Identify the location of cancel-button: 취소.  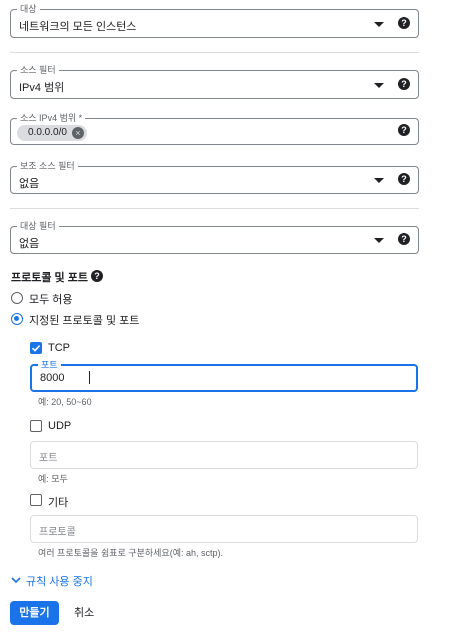
(84, 613).